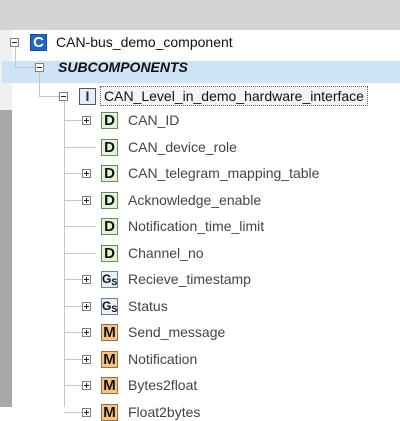 The image size is (400, 421). I want to click on tree-item-label: Acknowledge_enable, so click(194, 200).